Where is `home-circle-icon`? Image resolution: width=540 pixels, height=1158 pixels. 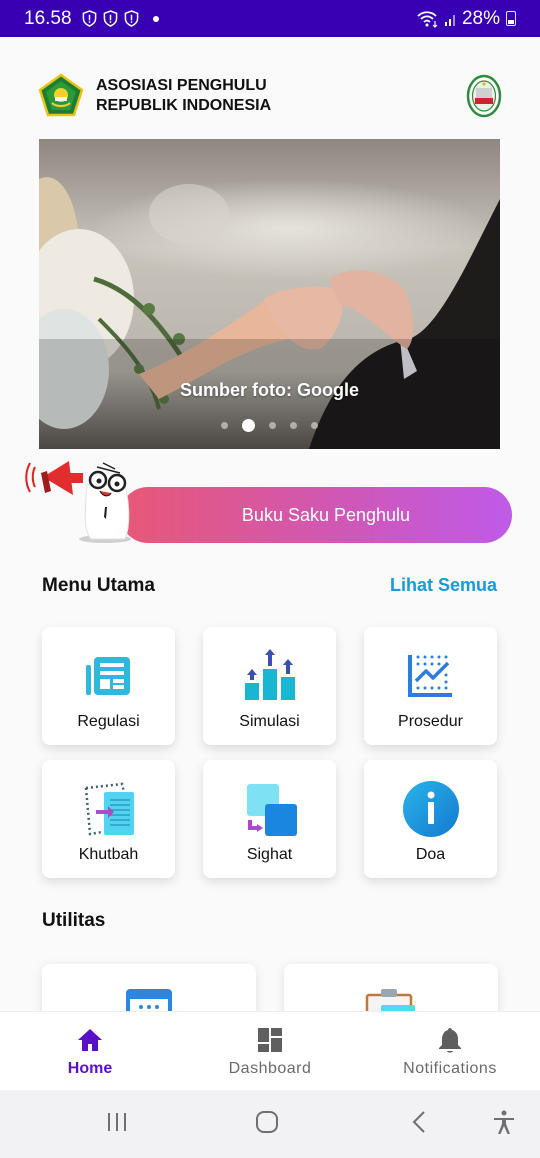 home-circle-icon is located at coordinates (267, 1122).